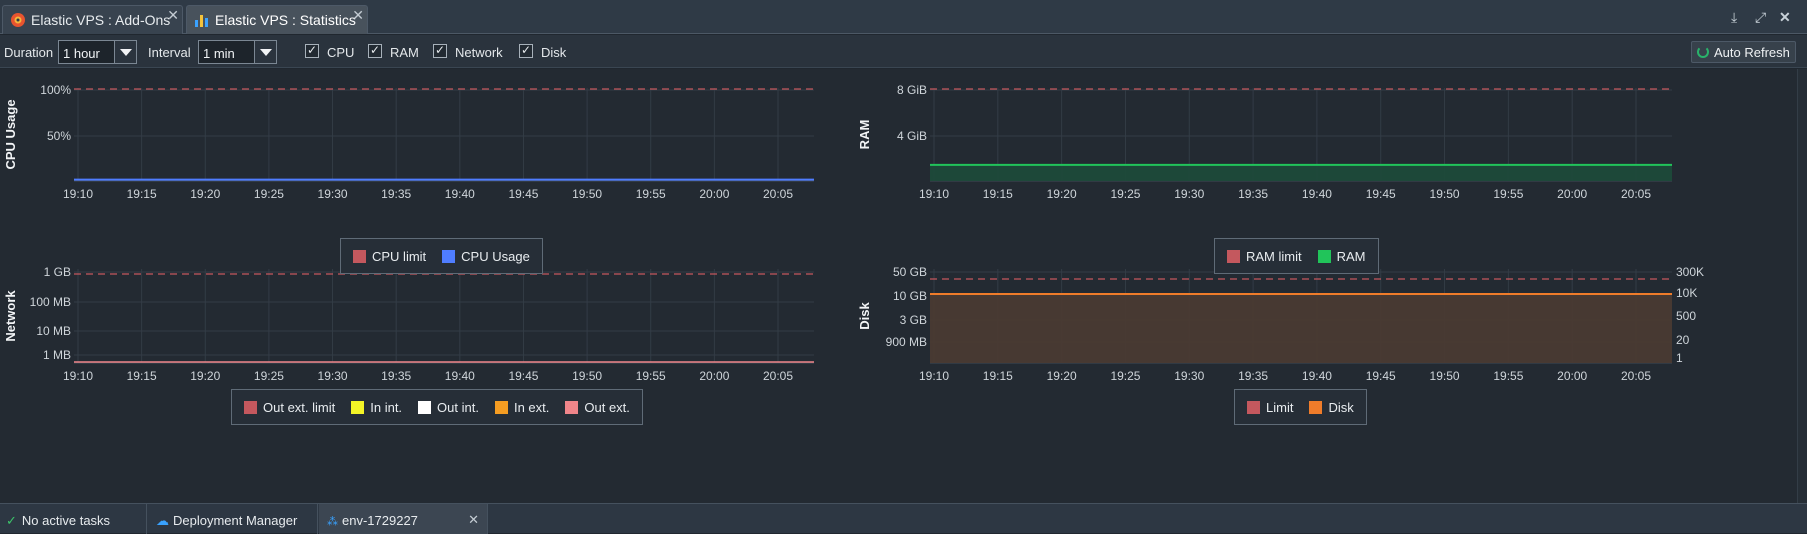 This screenshot has width=1807, height=534. I want to click on ram-checkbox, so click(375, 50).